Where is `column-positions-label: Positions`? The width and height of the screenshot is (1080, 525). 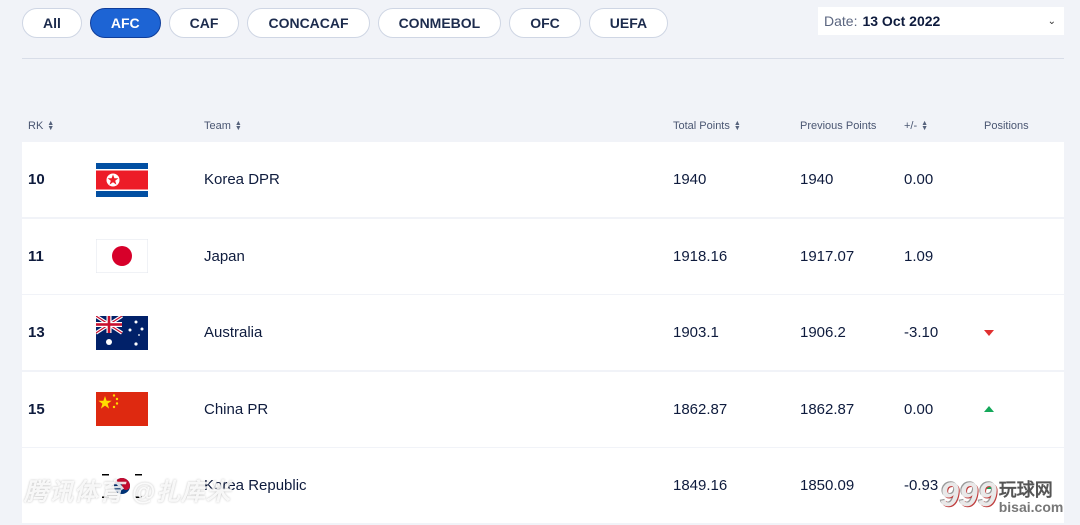 column-positions-label: Positions is located at coordinates (1006, 126).